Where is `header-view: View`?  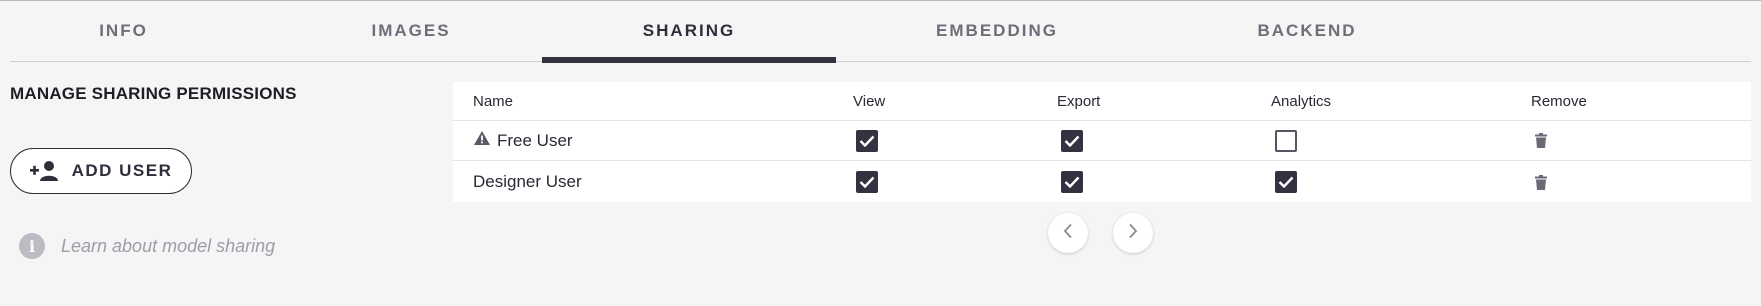
header-view: View is located at coordinates (869, 101).